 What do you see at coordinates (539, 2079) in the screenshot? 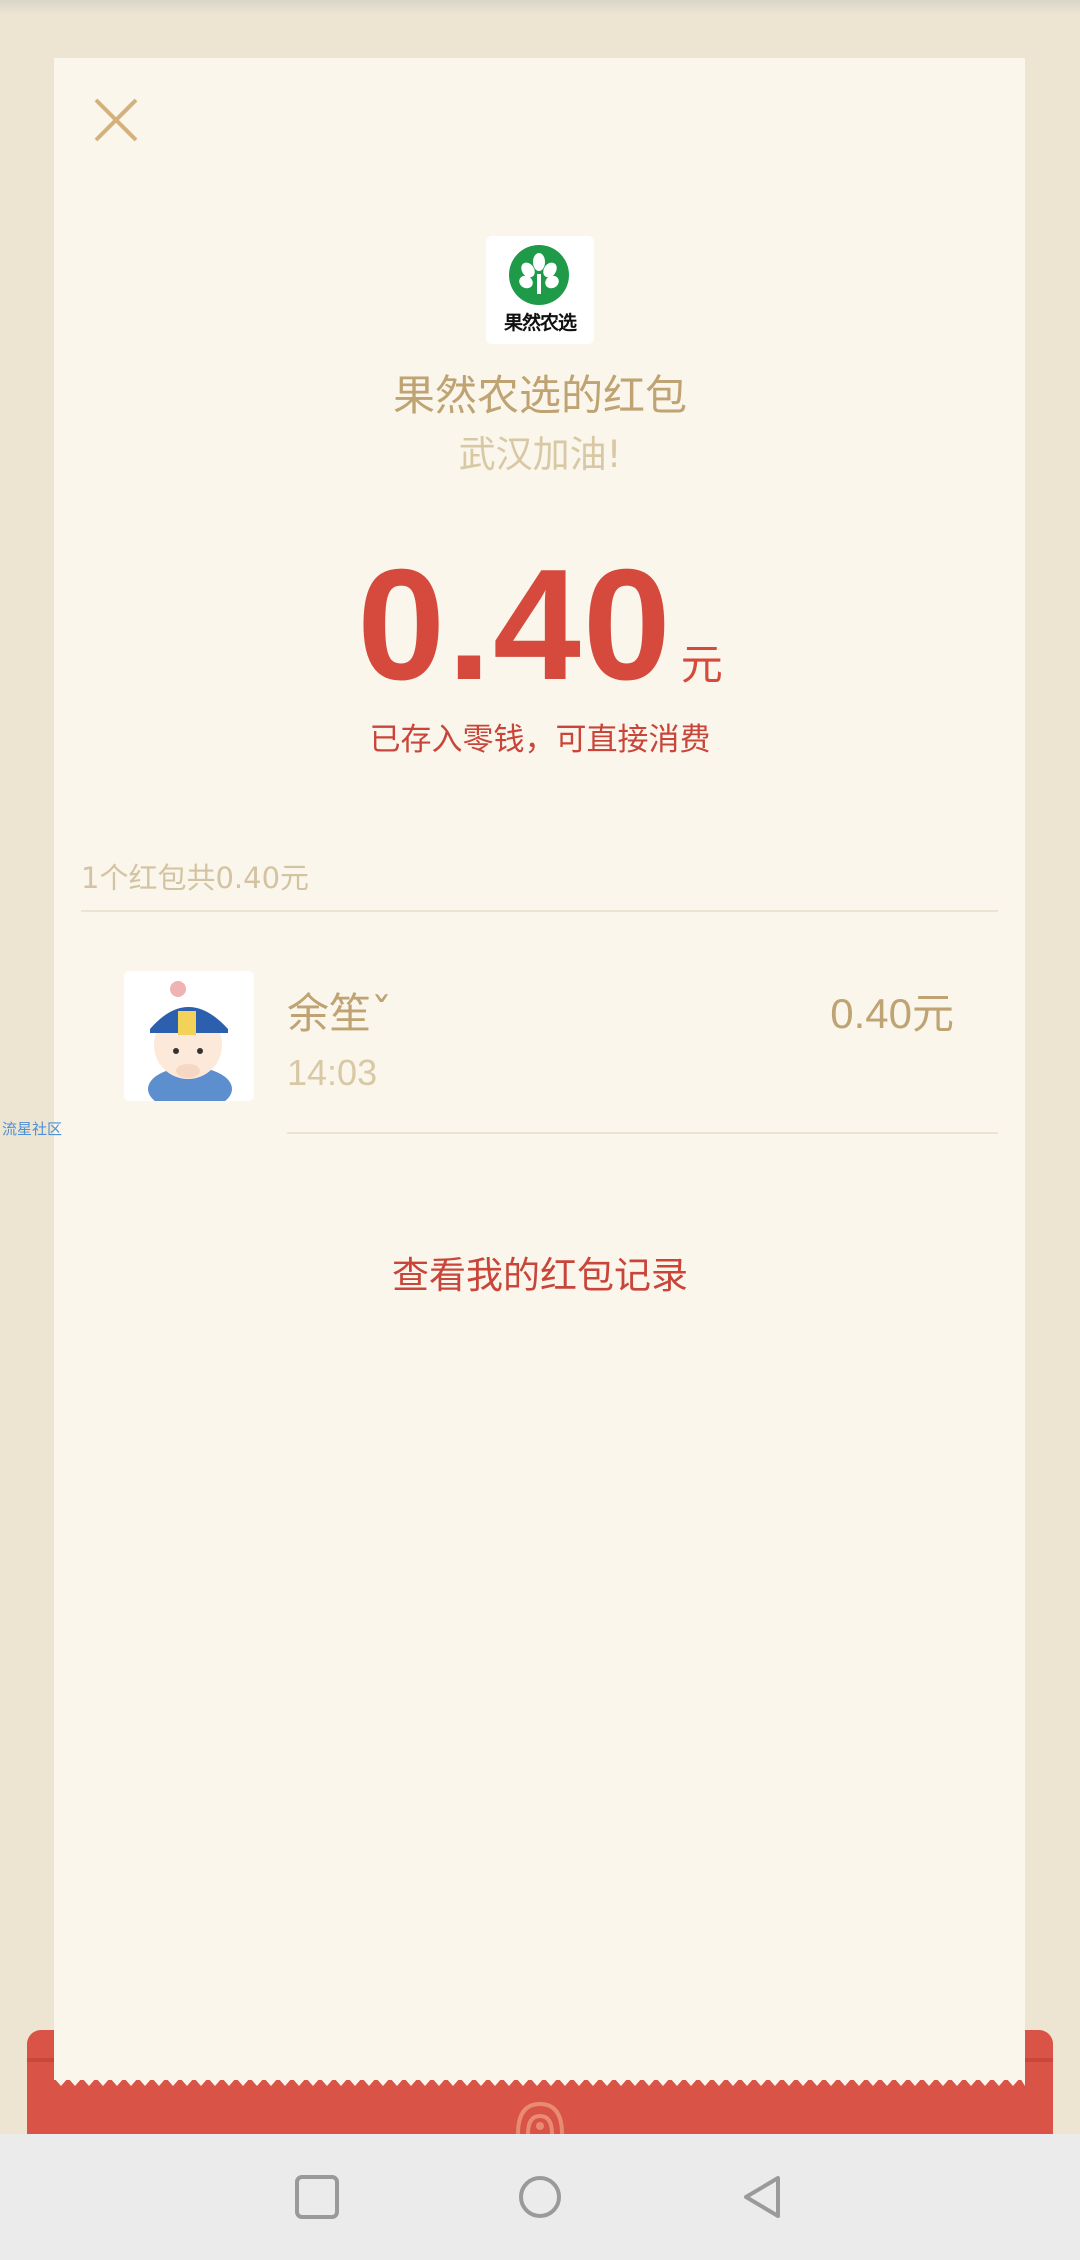
I see `card-zigzag-edge` at bounding box center [539, 2079].